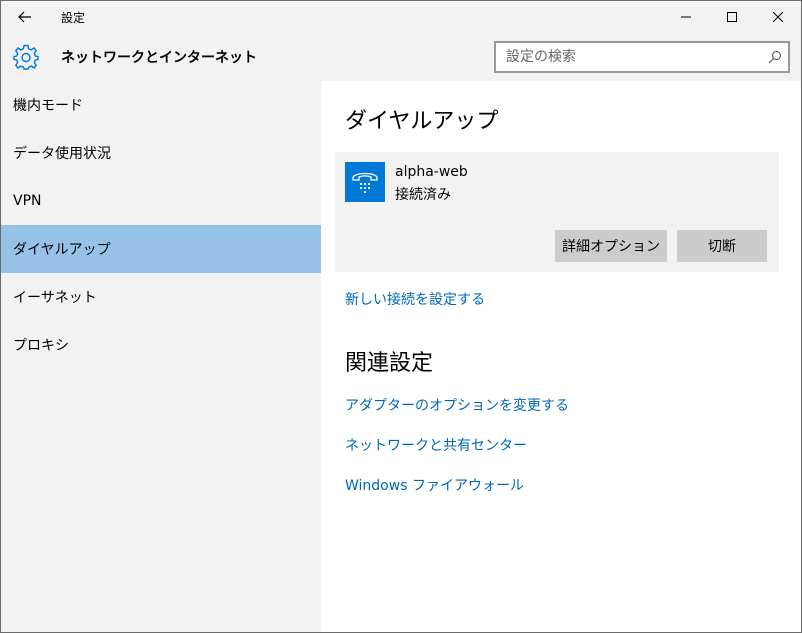  Describe the element at coordinates (457, 405) in the screenshot. I see `adapter-options-link: アダプターのオプションを変更する` at that location.